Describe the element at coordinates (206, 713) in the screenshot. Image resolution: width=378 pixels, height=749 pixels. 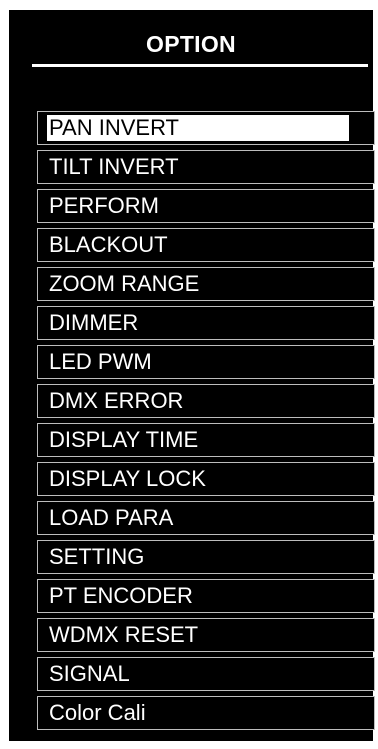
I see `menu-item-color-cali: Color Cali` at that location.